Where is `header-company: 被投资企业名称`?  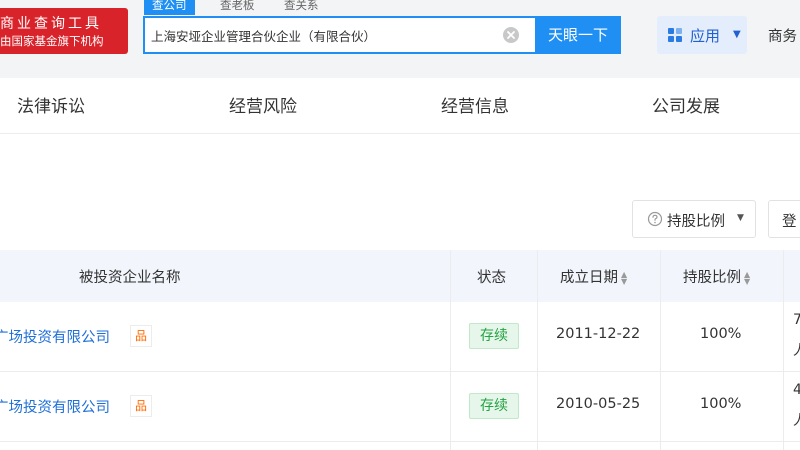 header-company: 被投资企业名称 is located at coordinates (130, 278).